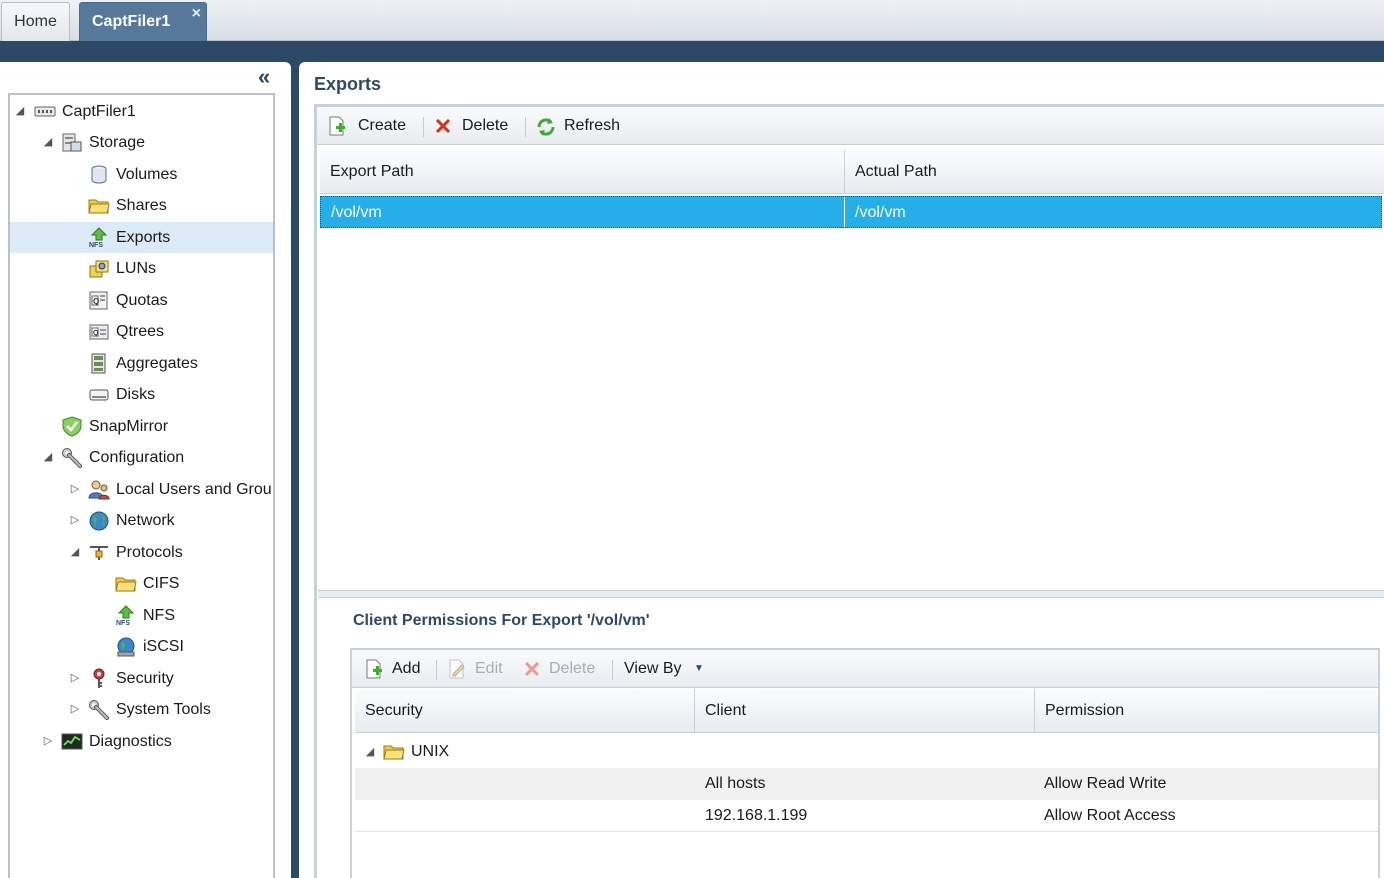 This screenshot has width=1384, height=878. I want to click on tree-item-qtrees: Q Qtrees, so click(141, 331).